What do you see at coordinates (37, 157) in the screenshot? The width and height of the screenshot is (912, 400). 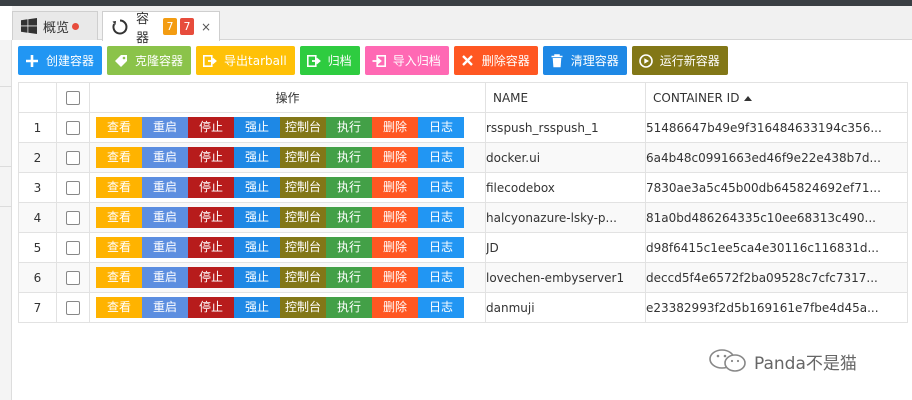 I see `row-index: 2` at bounding box center [37, 157].